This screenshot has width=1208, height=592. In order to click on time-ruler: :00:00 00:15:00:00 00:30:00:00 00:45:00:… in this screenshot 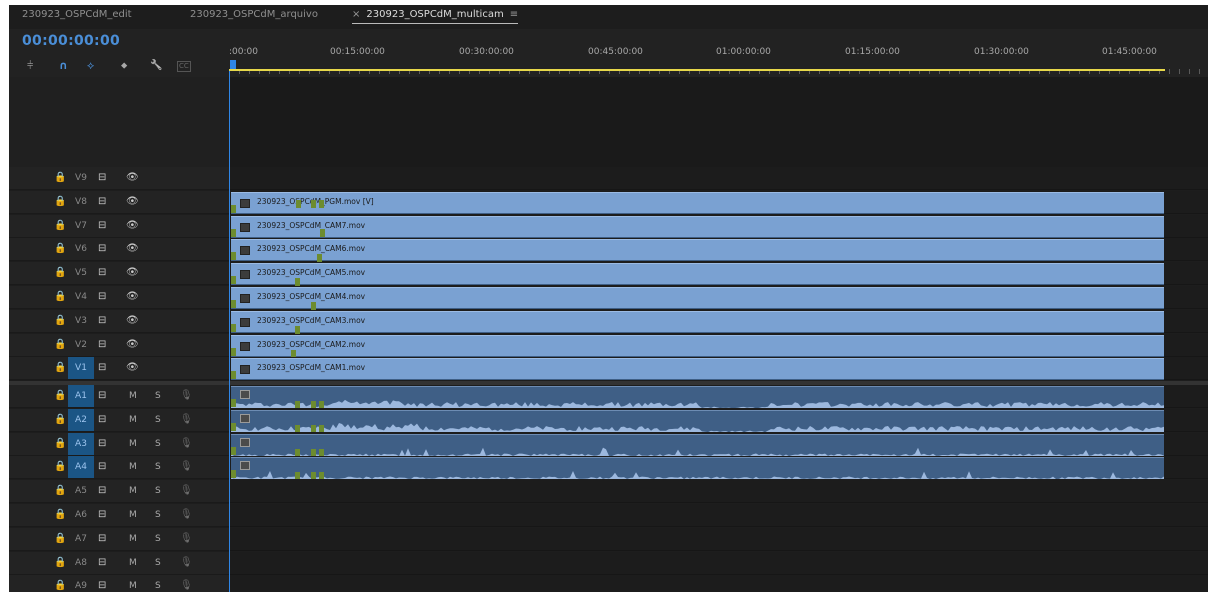, I will do `click(718, 53)`.